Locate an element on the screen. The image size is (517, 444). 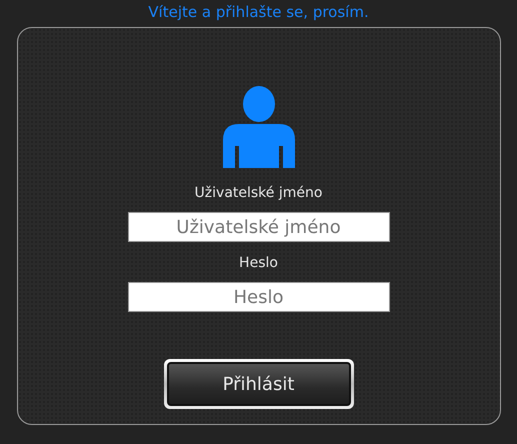
password-label: Heslo is located at coordinates (258, 263).